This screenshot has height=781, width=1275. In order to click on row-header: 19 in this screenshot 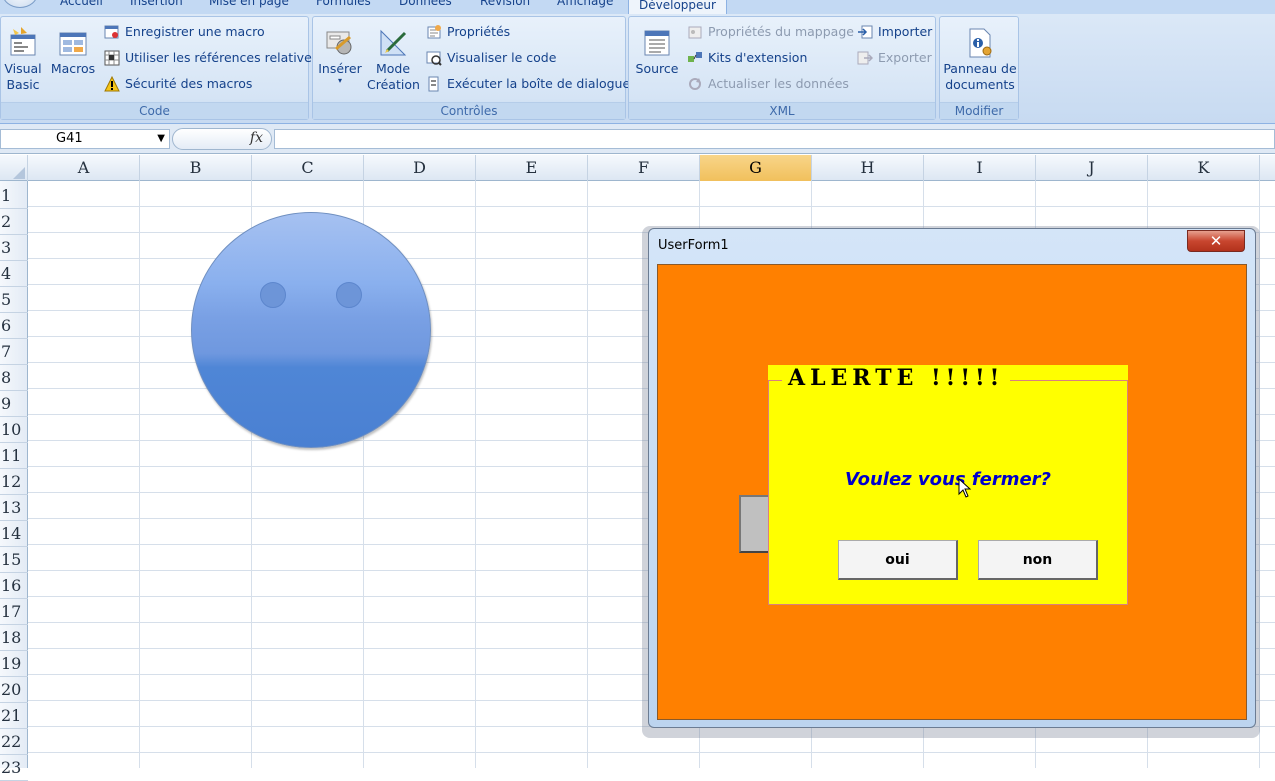, I will do `click(14, 664)`.